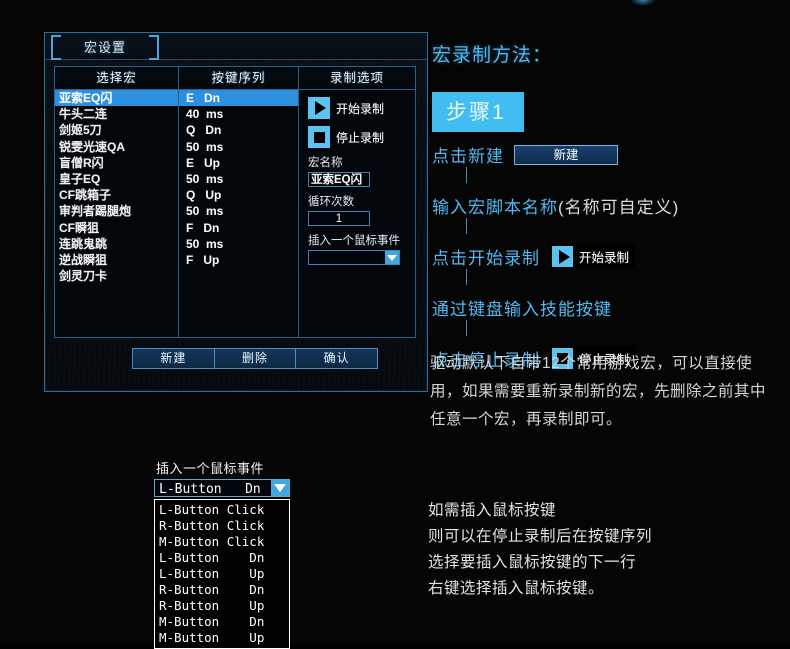 This screenshot has height=649, width=790. What do you see at coordinates (116, 244) in the screenshot?
I see `macro-list-item: 连跳鬼跳` at bounding box center [116, 244].